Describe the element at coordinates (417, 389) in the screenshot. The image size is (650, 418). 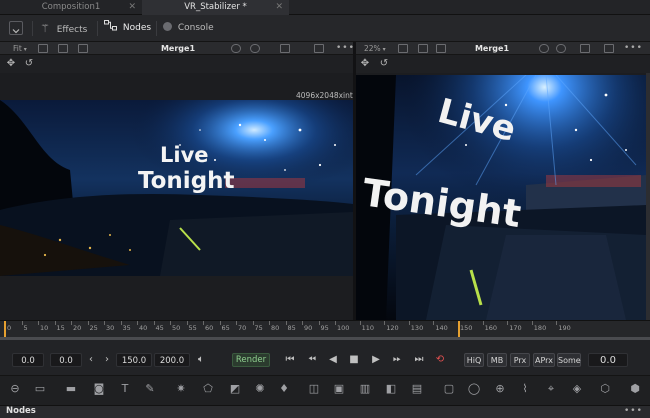
I see `transform-icon: ▤` at that location.